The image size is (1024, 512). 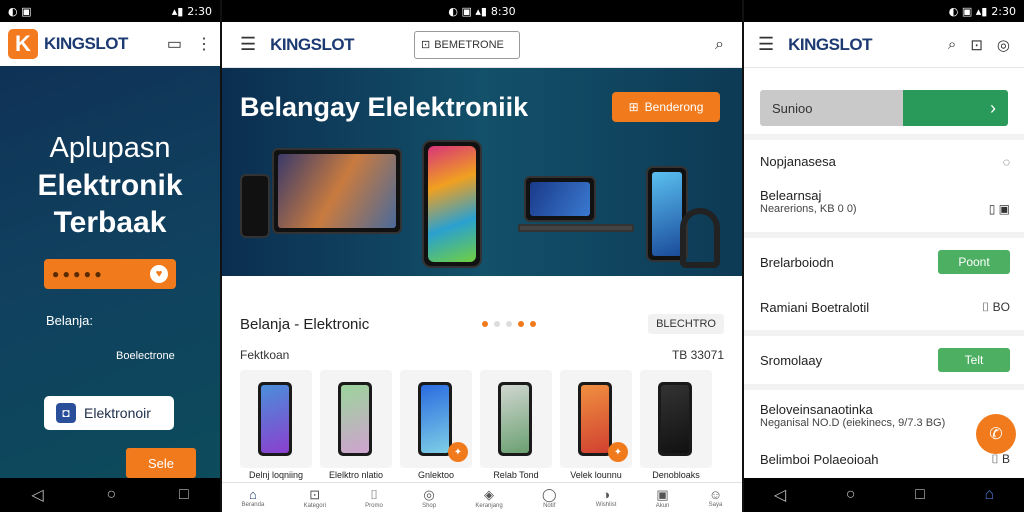 I want to click on promo-pill-button: ● ● ● ● ● ♥, so click(x=110, y=274).